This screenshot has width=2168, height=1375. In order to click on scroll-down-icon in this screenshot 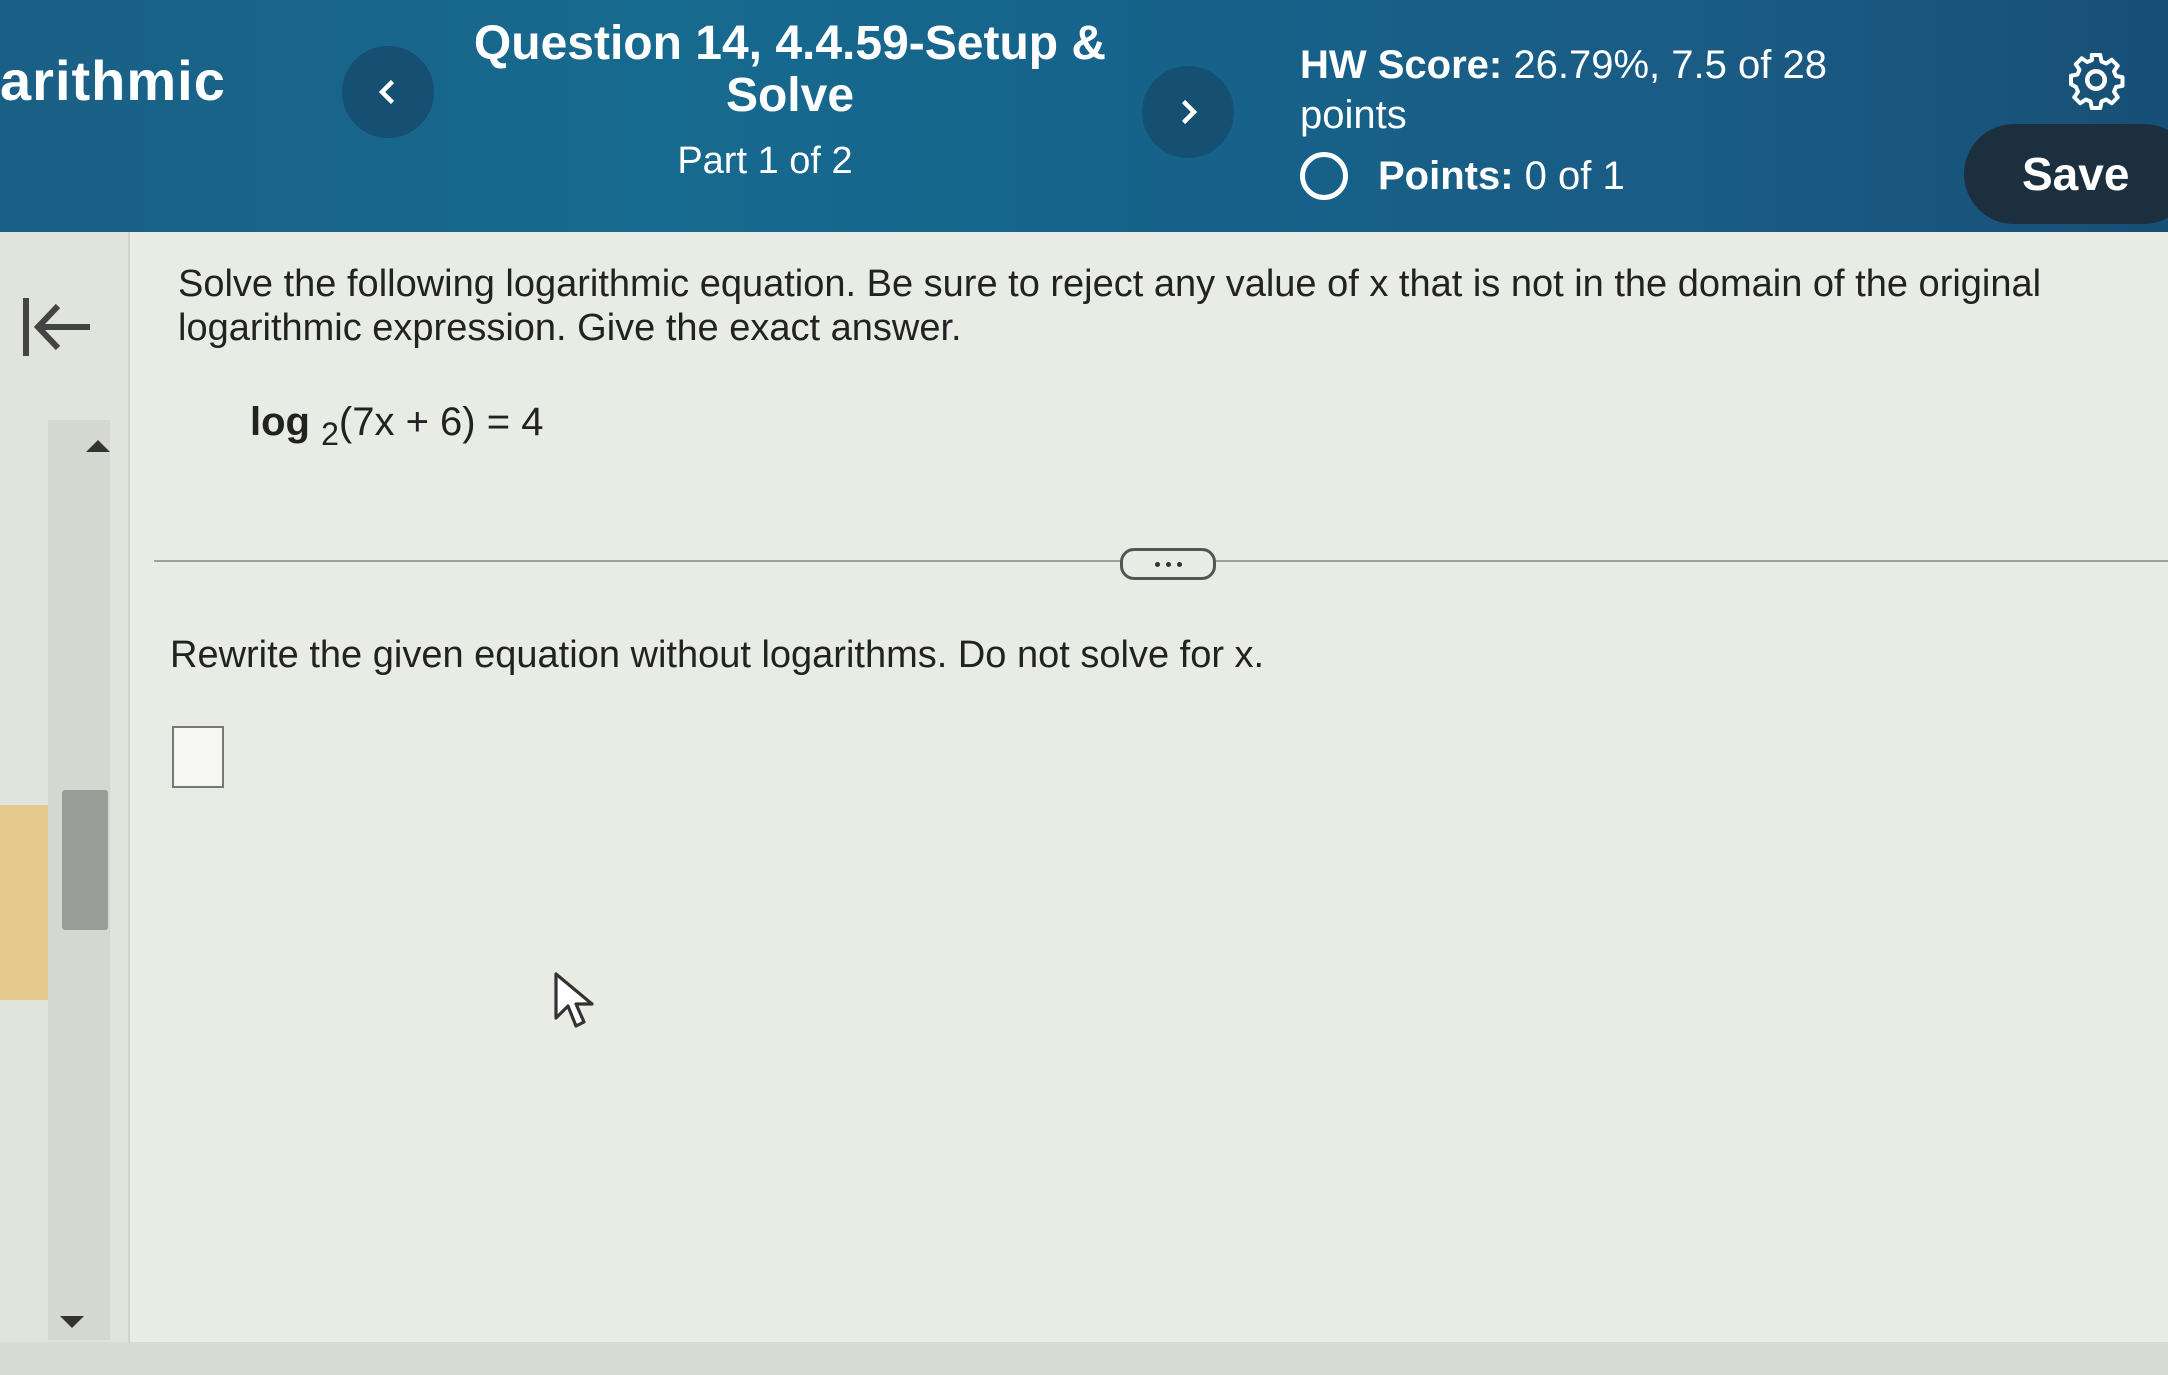, I will do `click(72, 1322)`.